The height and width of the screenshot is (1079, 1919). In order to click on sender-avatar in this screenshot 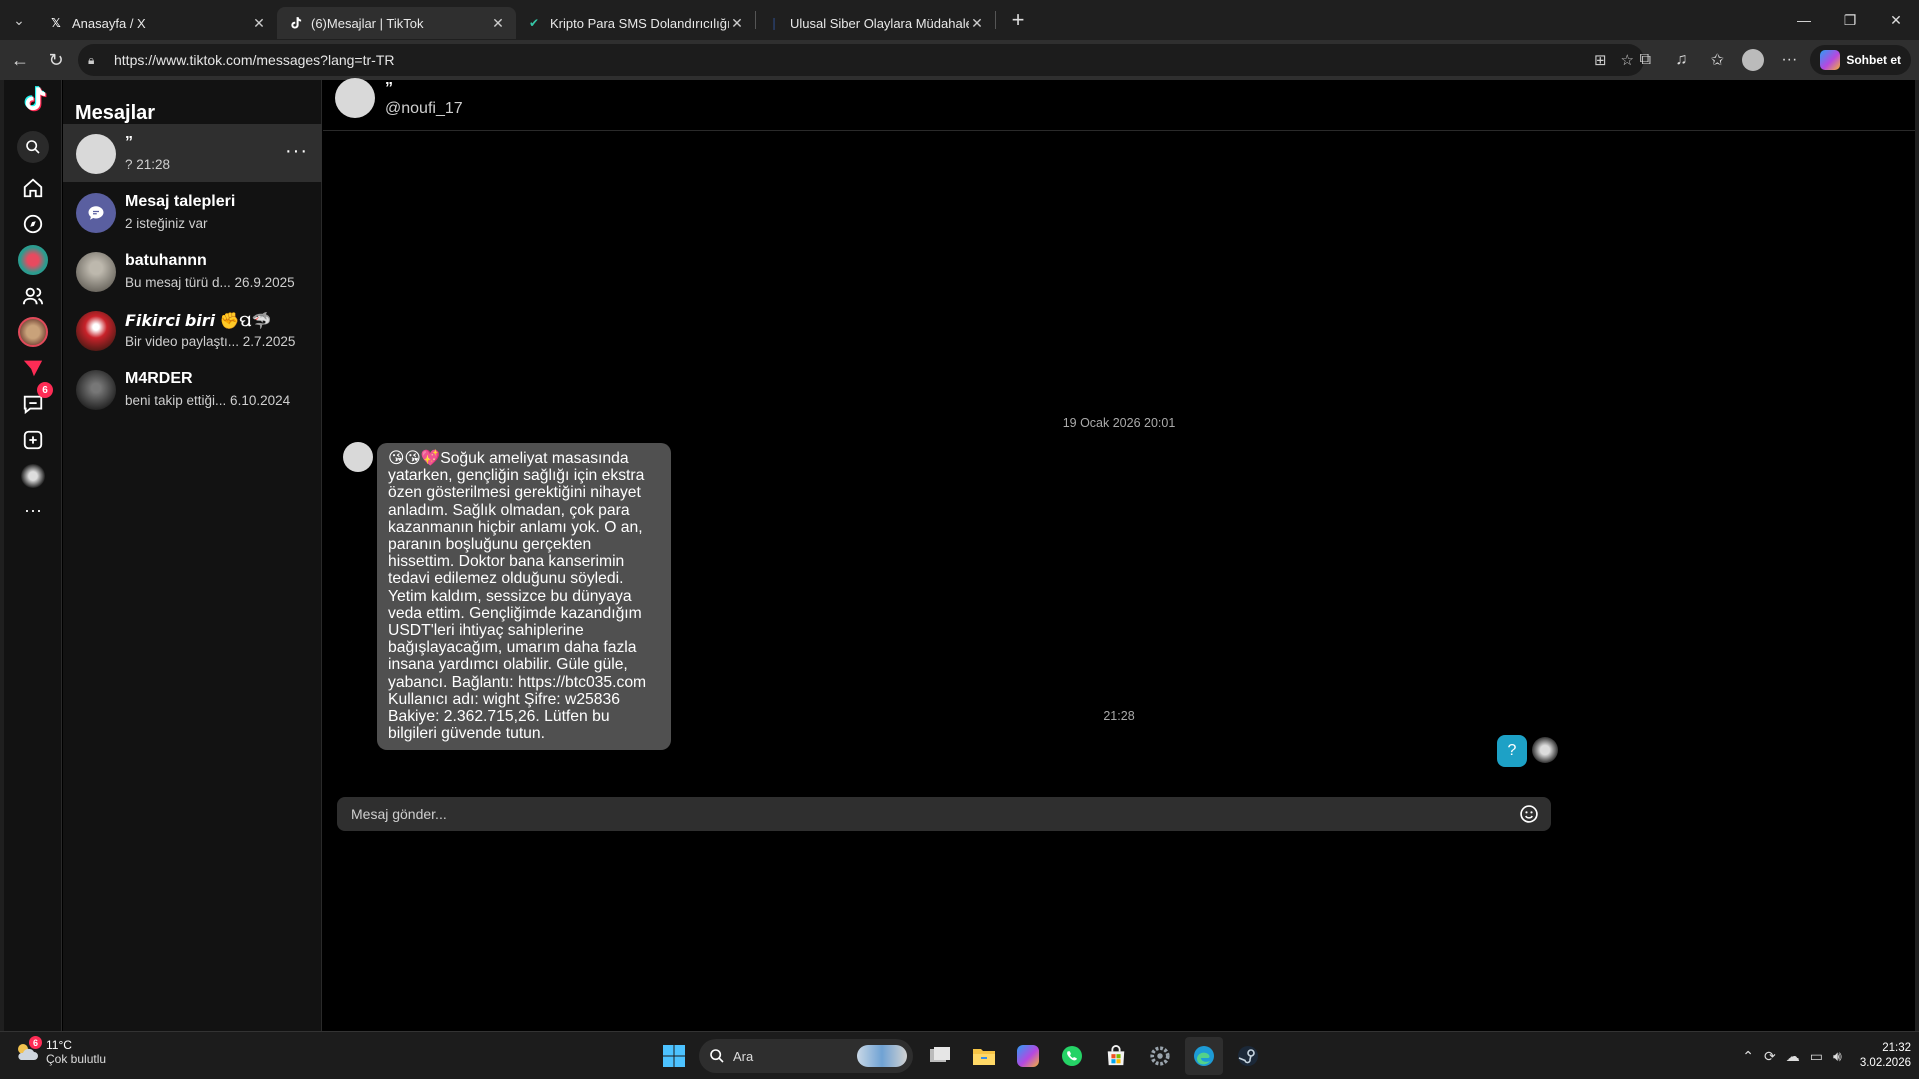, I will do `click(358, 457)`.